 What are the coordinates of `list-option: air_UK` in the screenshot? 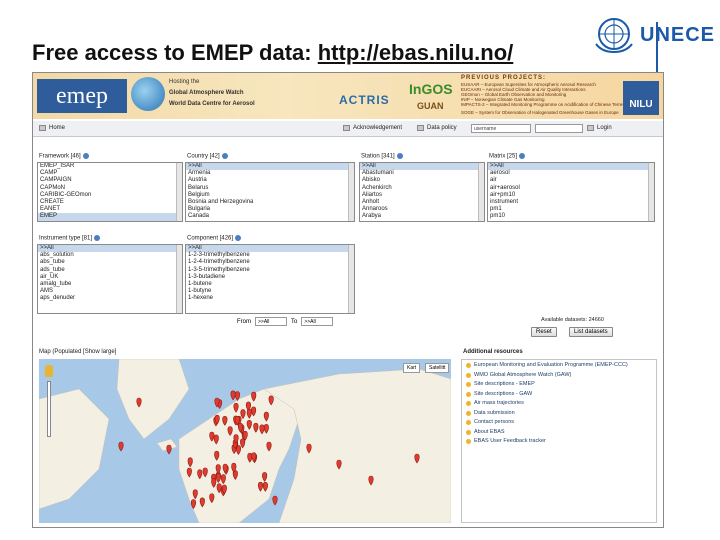 It's located at (110, 277).